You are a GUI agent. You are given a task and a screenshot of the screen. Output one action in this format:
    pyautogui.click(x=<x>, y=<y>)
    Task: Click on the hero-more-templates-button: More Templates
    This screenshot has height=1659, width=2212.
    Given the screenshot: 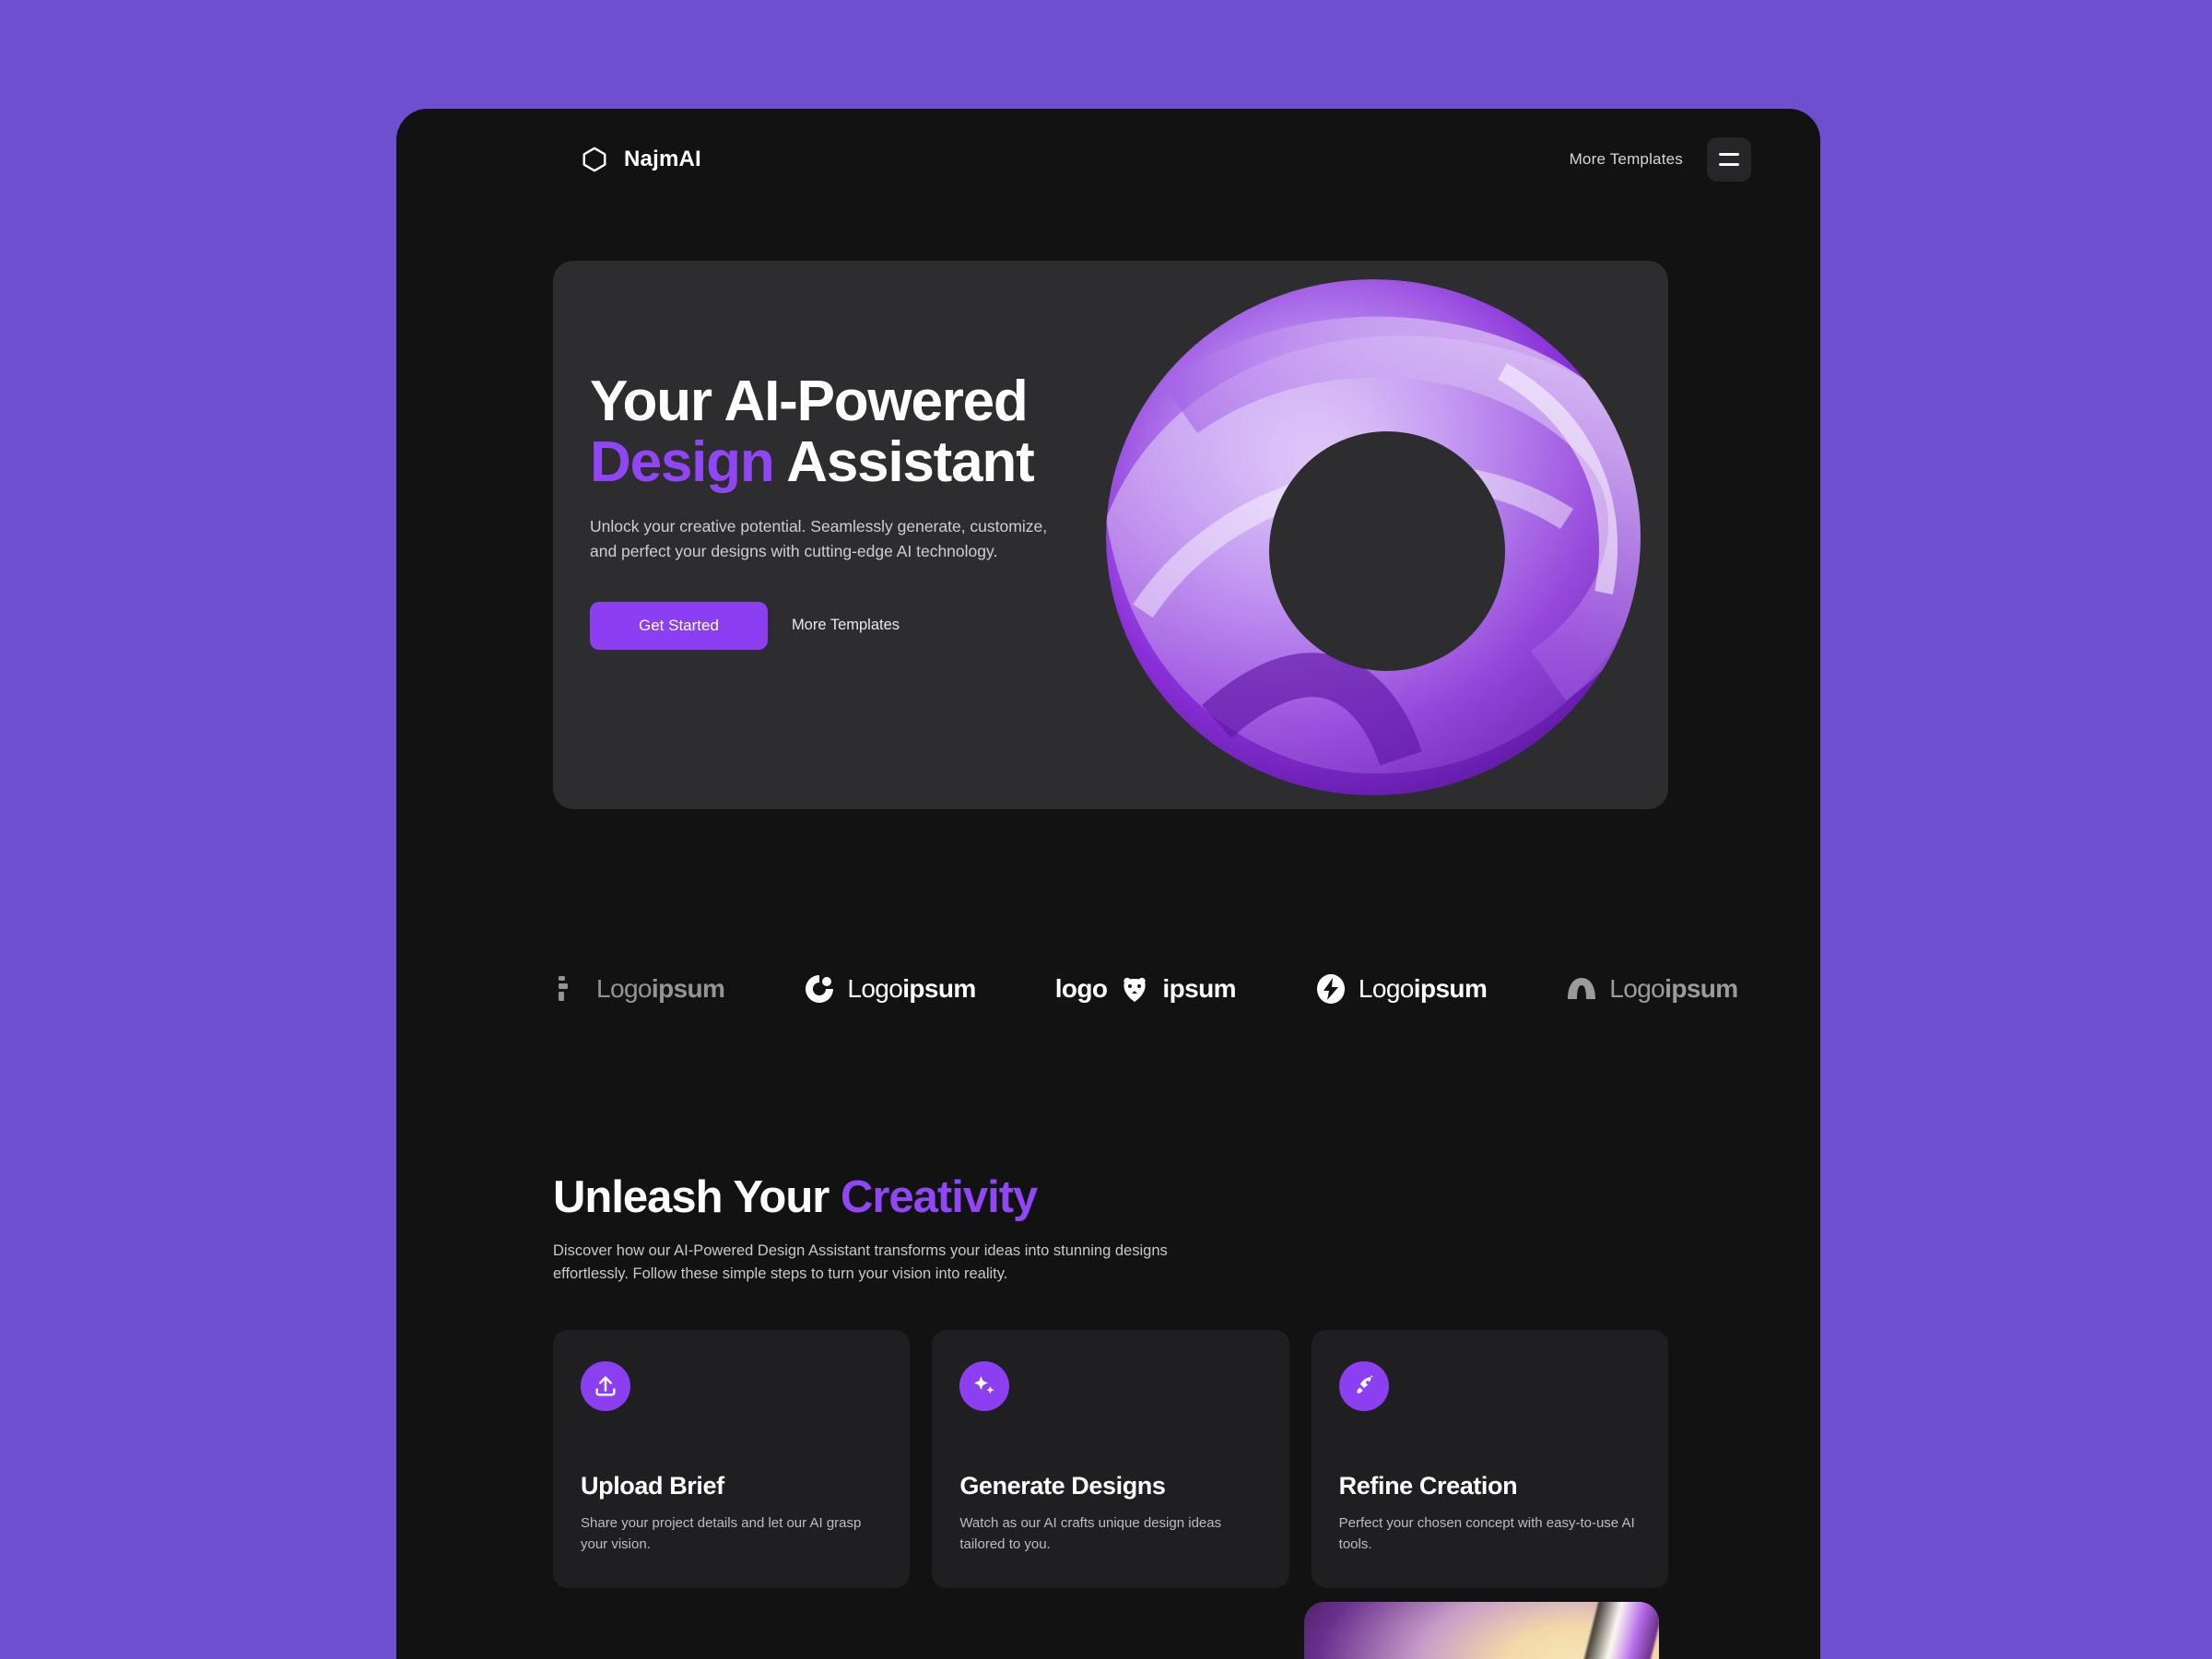 What is the action you would take?
    pyautogui.click(x=846, y=625)
    